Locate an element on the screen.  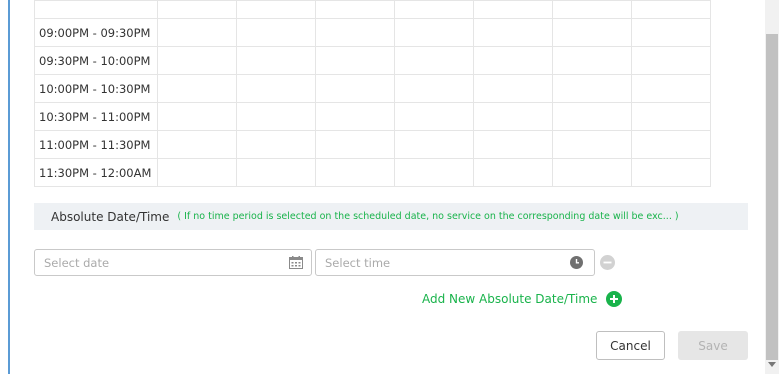
grid-row-top is located at coordinates (372, 9).